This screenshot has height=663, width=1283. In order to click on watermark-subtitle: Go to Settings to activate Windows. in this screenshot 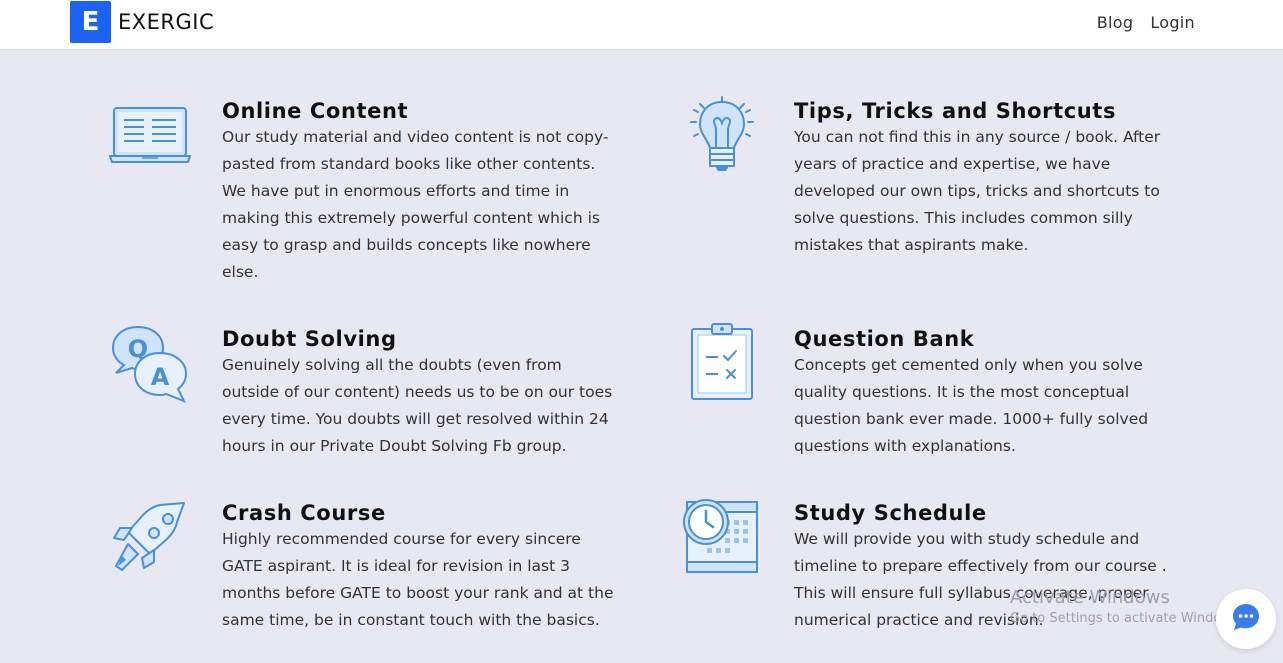, I will do `click(1126, 618)`.